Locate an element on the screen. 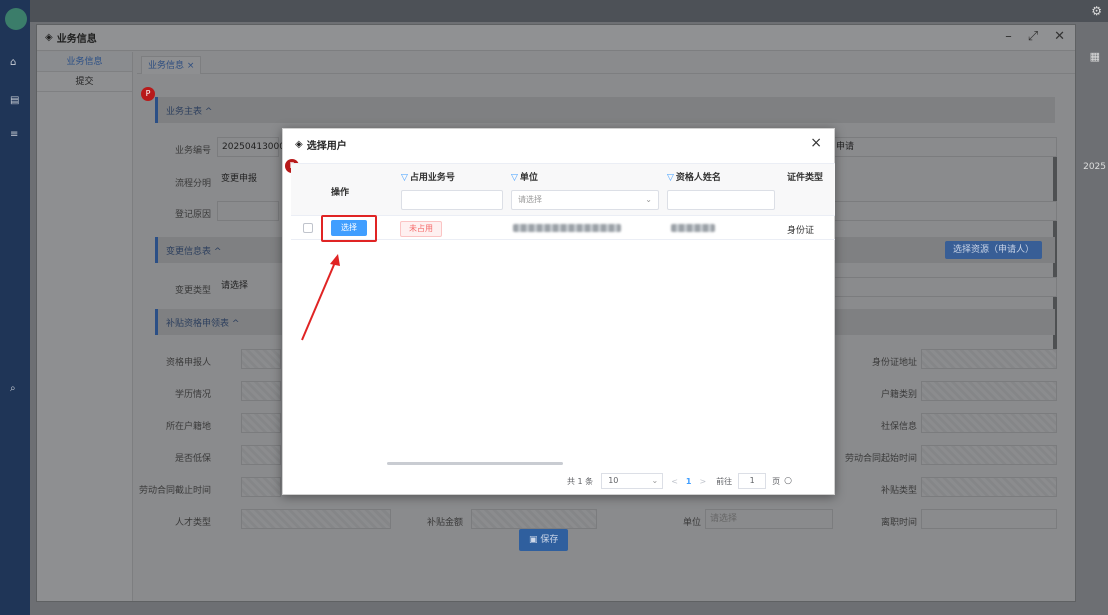 The image size is (1108, 615). pagination: 共 1 条 10 ⌄ < 1 > 前往 1 页 ○ is located at coordinates (679, 481).